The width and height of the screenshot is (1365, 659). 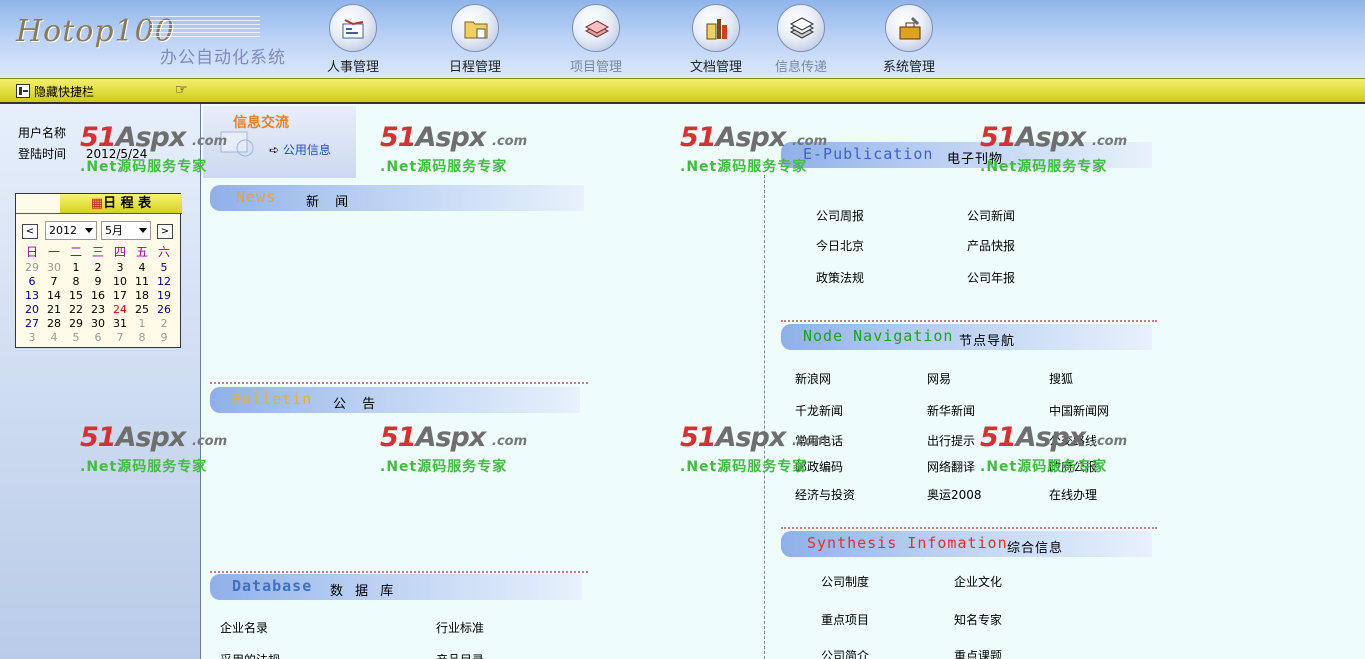 I want to click on nav-schedule-label: 日程管理, so click(x=474, y=67).